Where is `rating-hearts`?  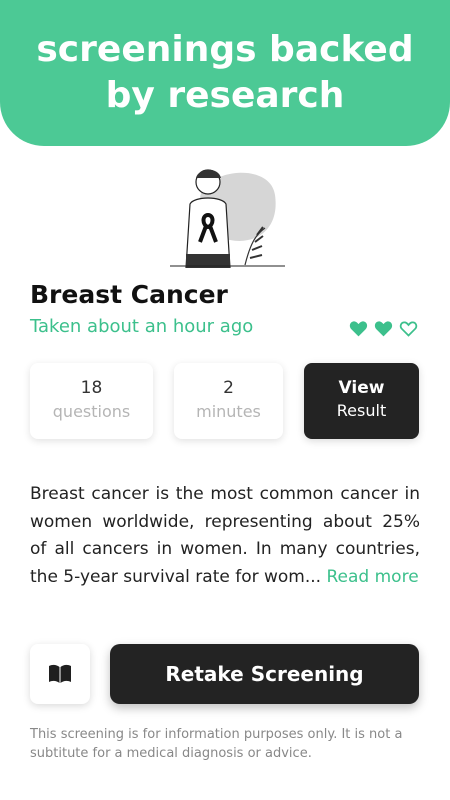
rating-hearts is located at coordinates (383, 328).